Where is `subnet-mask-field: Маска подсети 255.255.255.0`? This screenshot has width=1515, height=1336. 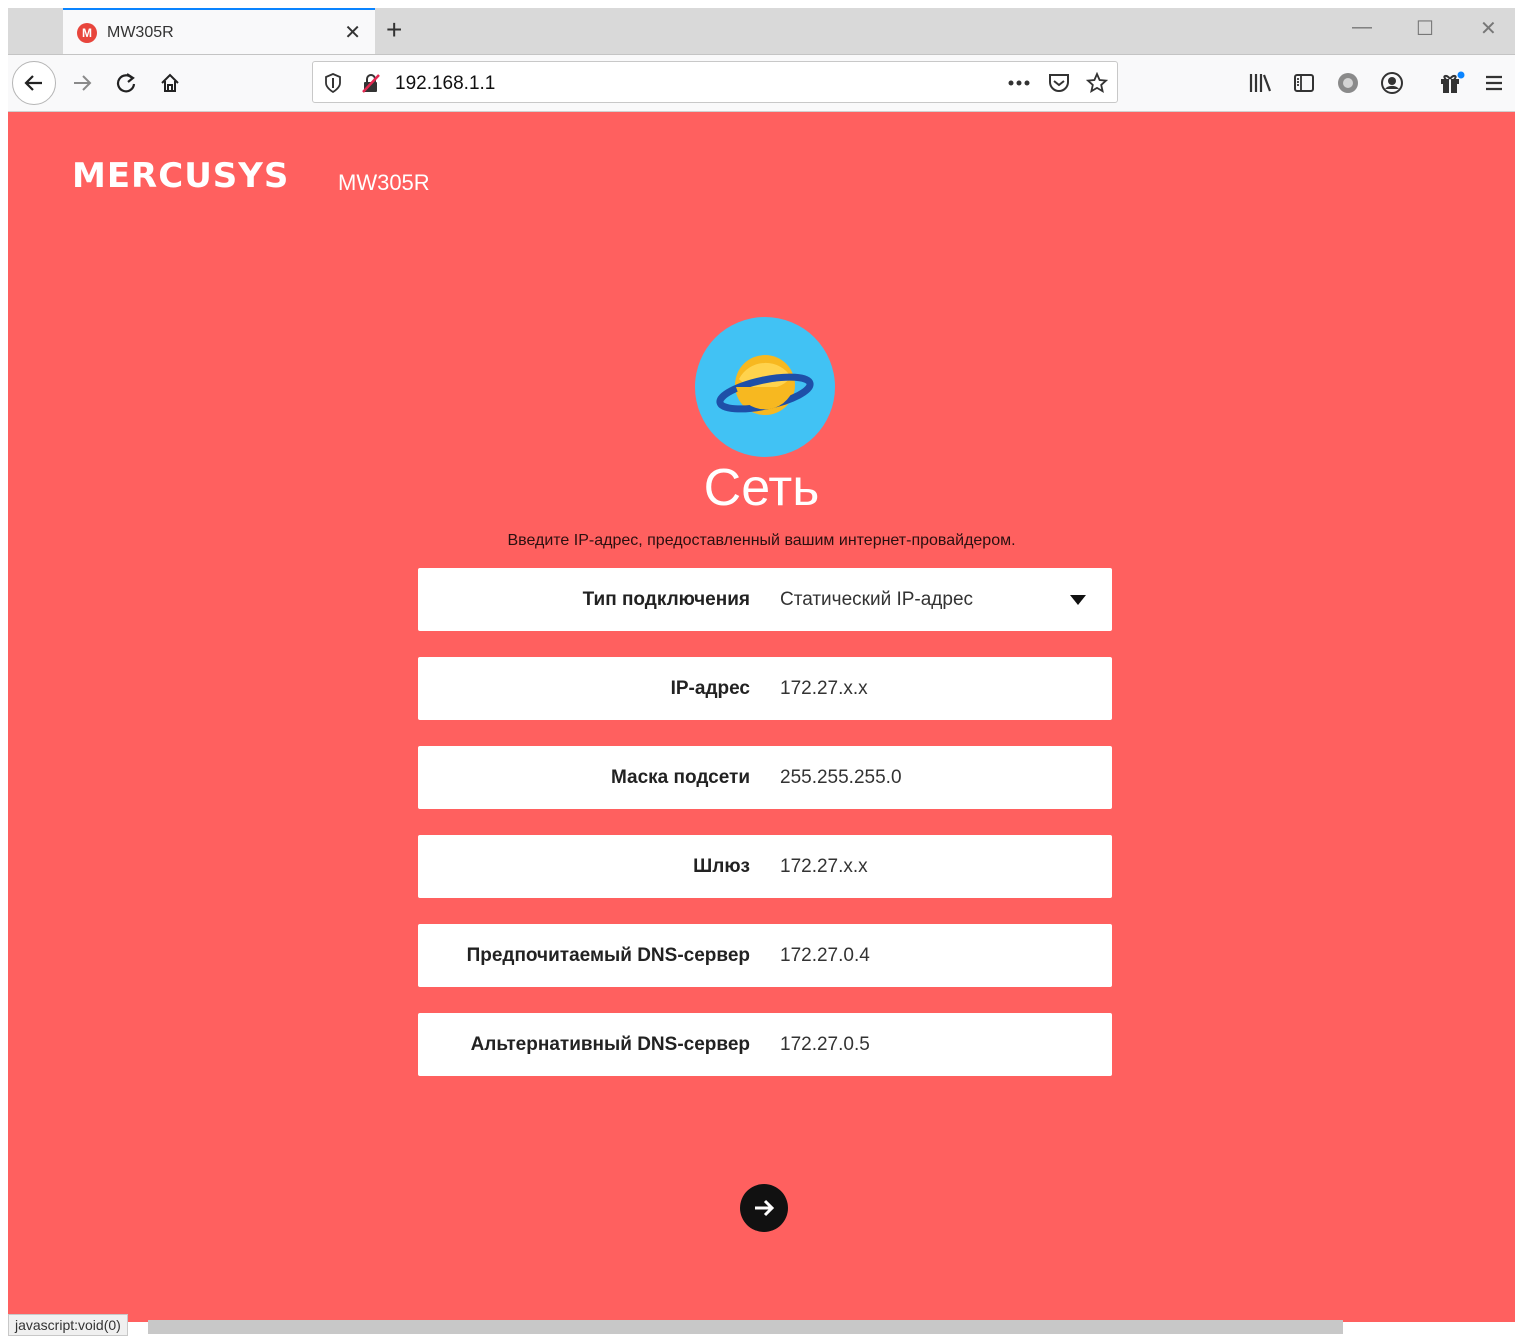
subnet-mask-field: Маска подсети 255.255.255.0 is located at coordinates (765, 777).